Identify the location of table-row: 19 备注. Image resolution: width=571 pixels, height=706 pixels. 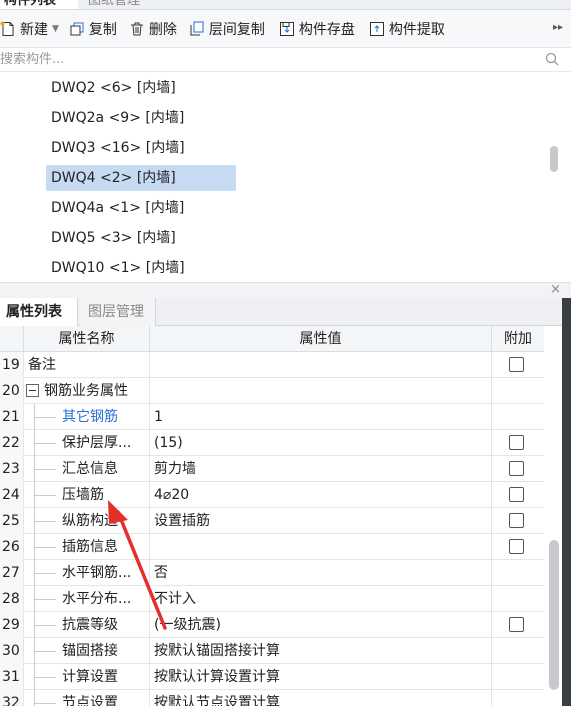
(272, 365).